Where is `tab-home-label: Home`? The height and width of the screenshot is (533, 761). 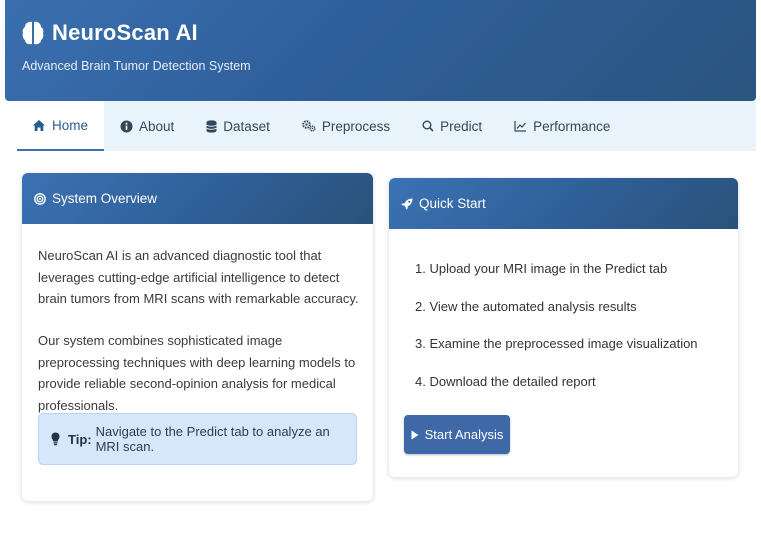 tab-home-label: Home is located at coordinates (70, 125).